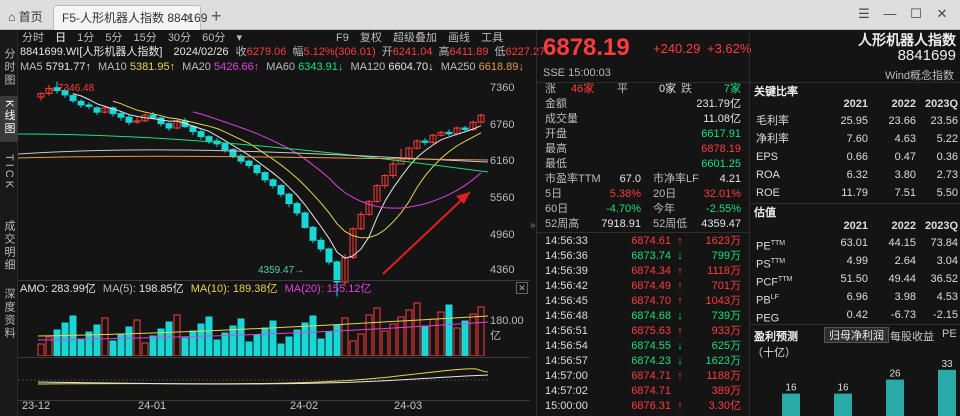 The image size is (960, 416). What do you see at coordinates (651, 241) in the screenshot?
I see `tick-price: 6874.61` at bounding box center [651, 241].